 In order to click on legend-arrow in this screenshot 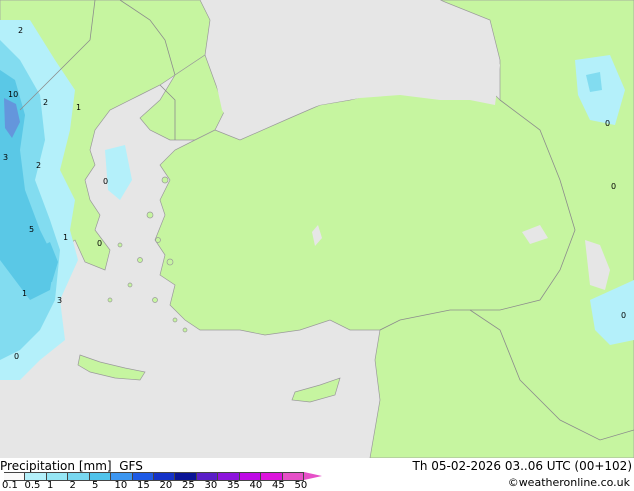, I will do `click(313, 476)`.